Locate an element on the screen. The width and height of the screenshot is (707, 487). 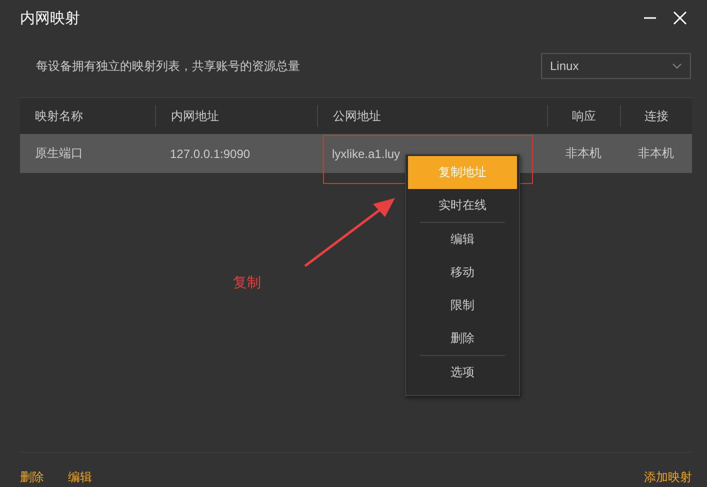
menu-item: 移动 is located at coordinates (462, 272).